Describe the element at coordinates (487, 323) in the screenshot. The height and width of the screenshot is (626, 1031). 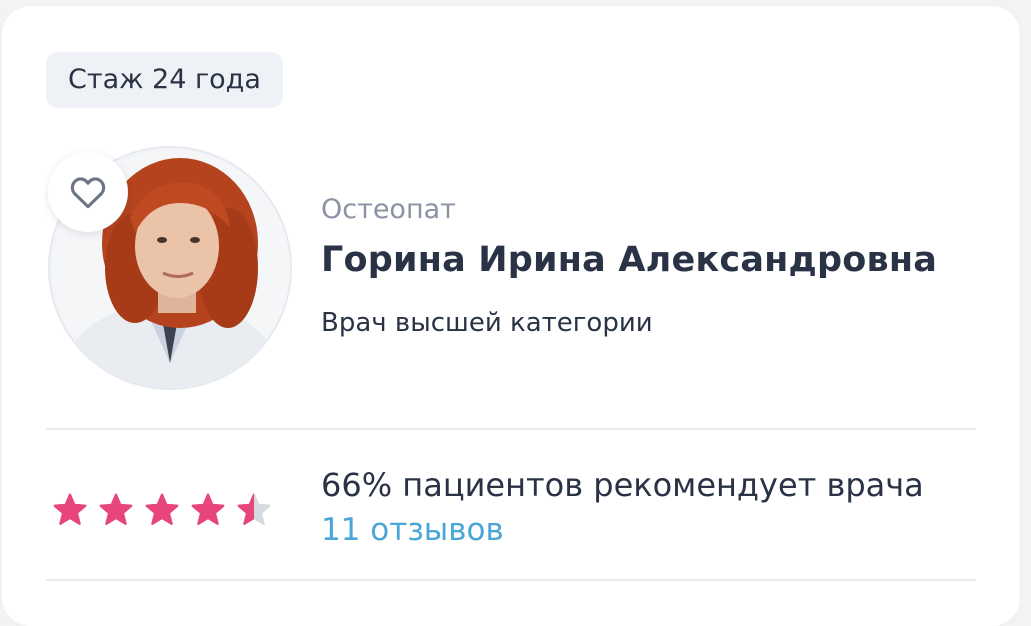
I see `doctor-category: Врач высшей категории` at that location.